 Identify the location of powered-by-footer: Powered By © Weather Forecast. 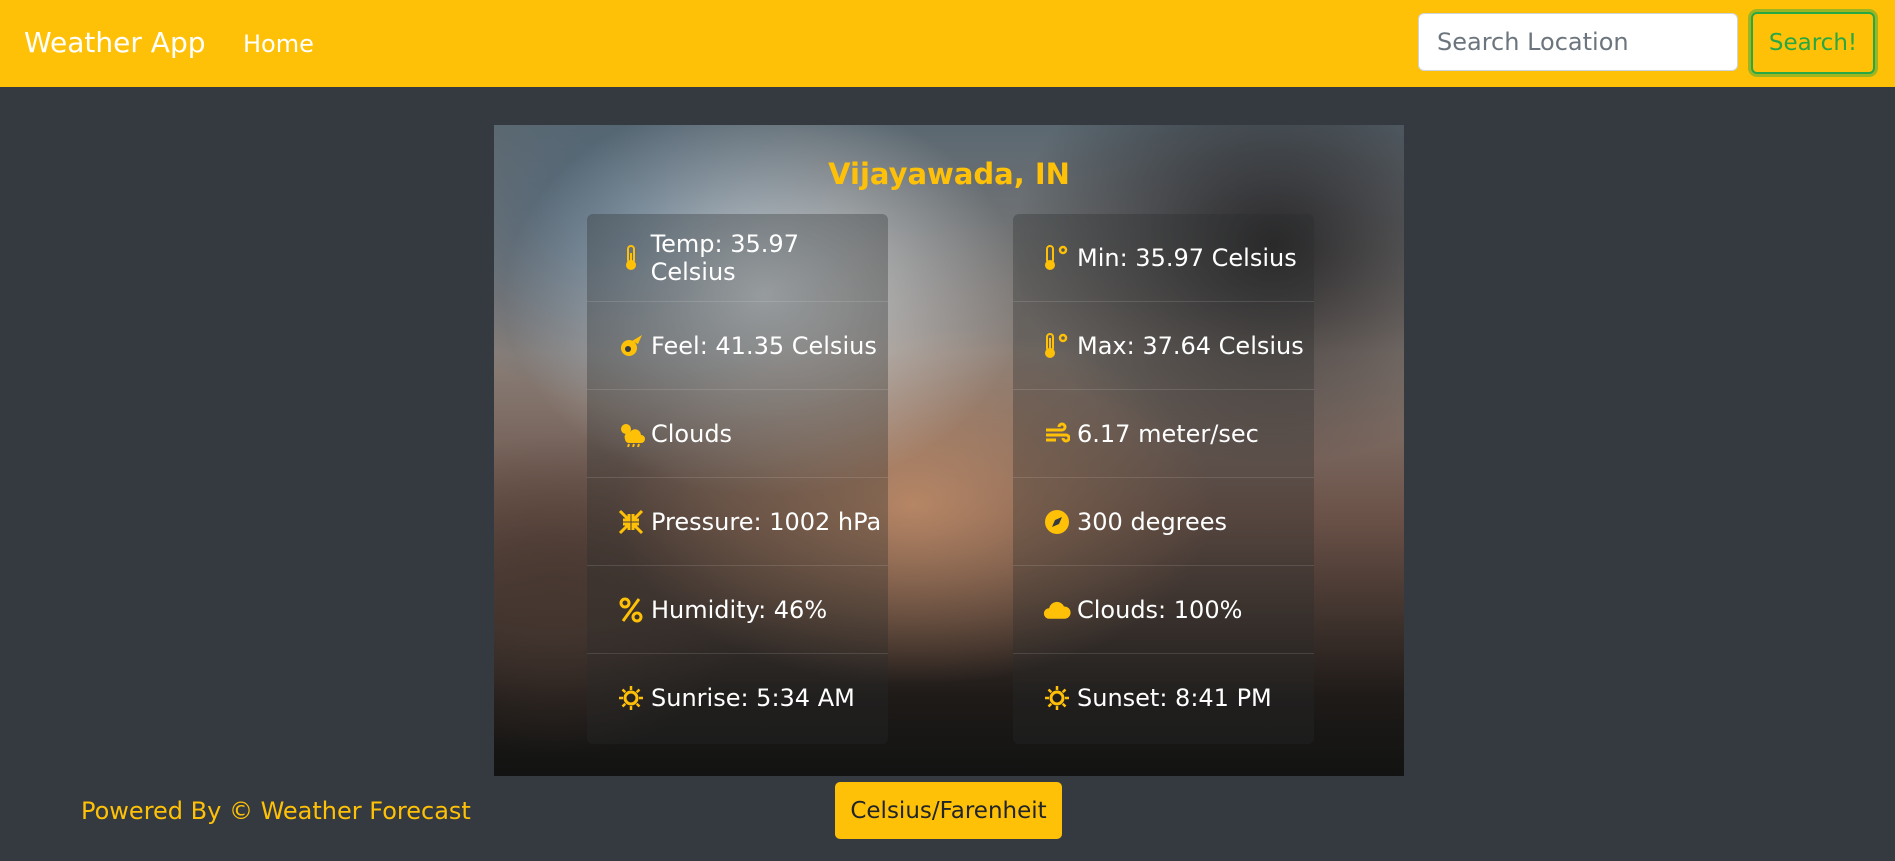
(276, 811).